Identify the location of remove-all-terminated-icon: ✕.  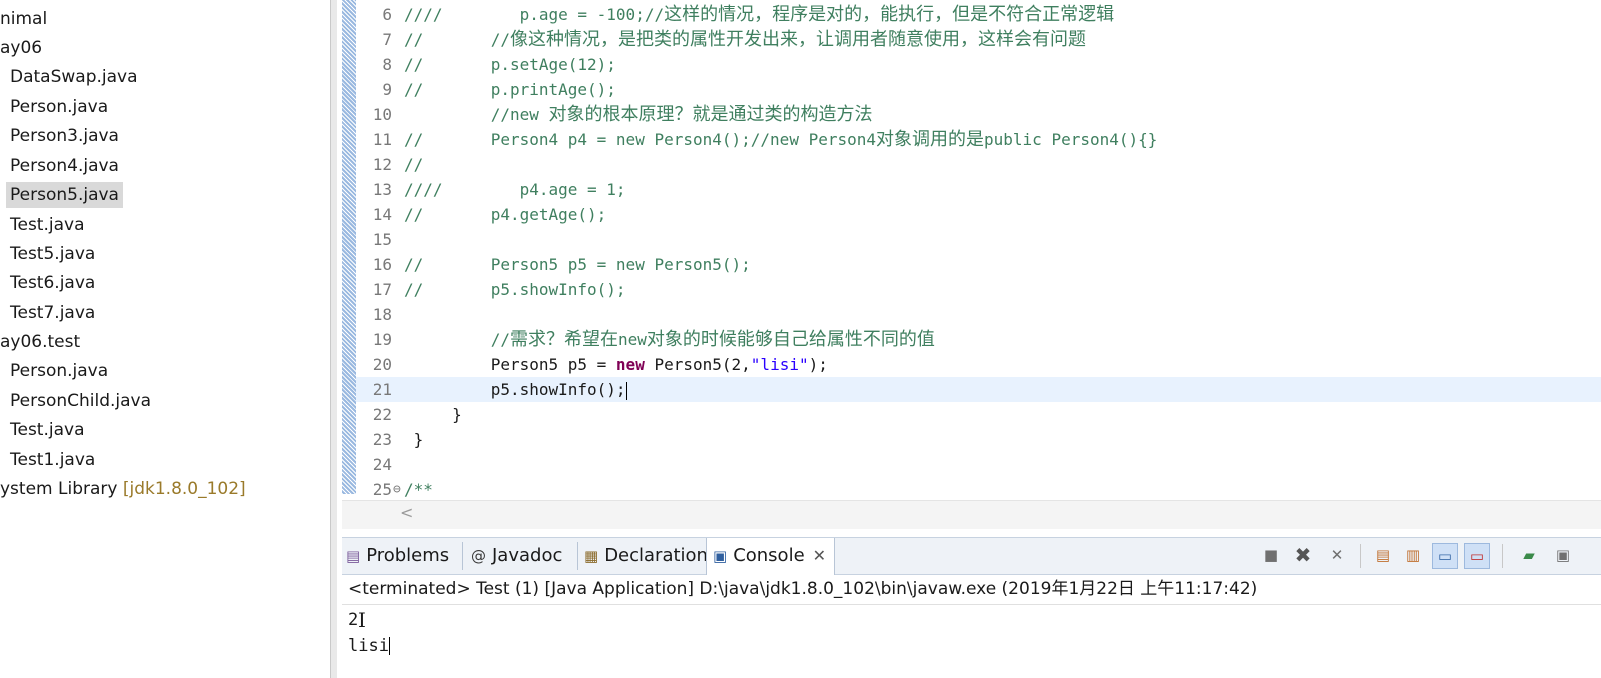
(1337, 555).